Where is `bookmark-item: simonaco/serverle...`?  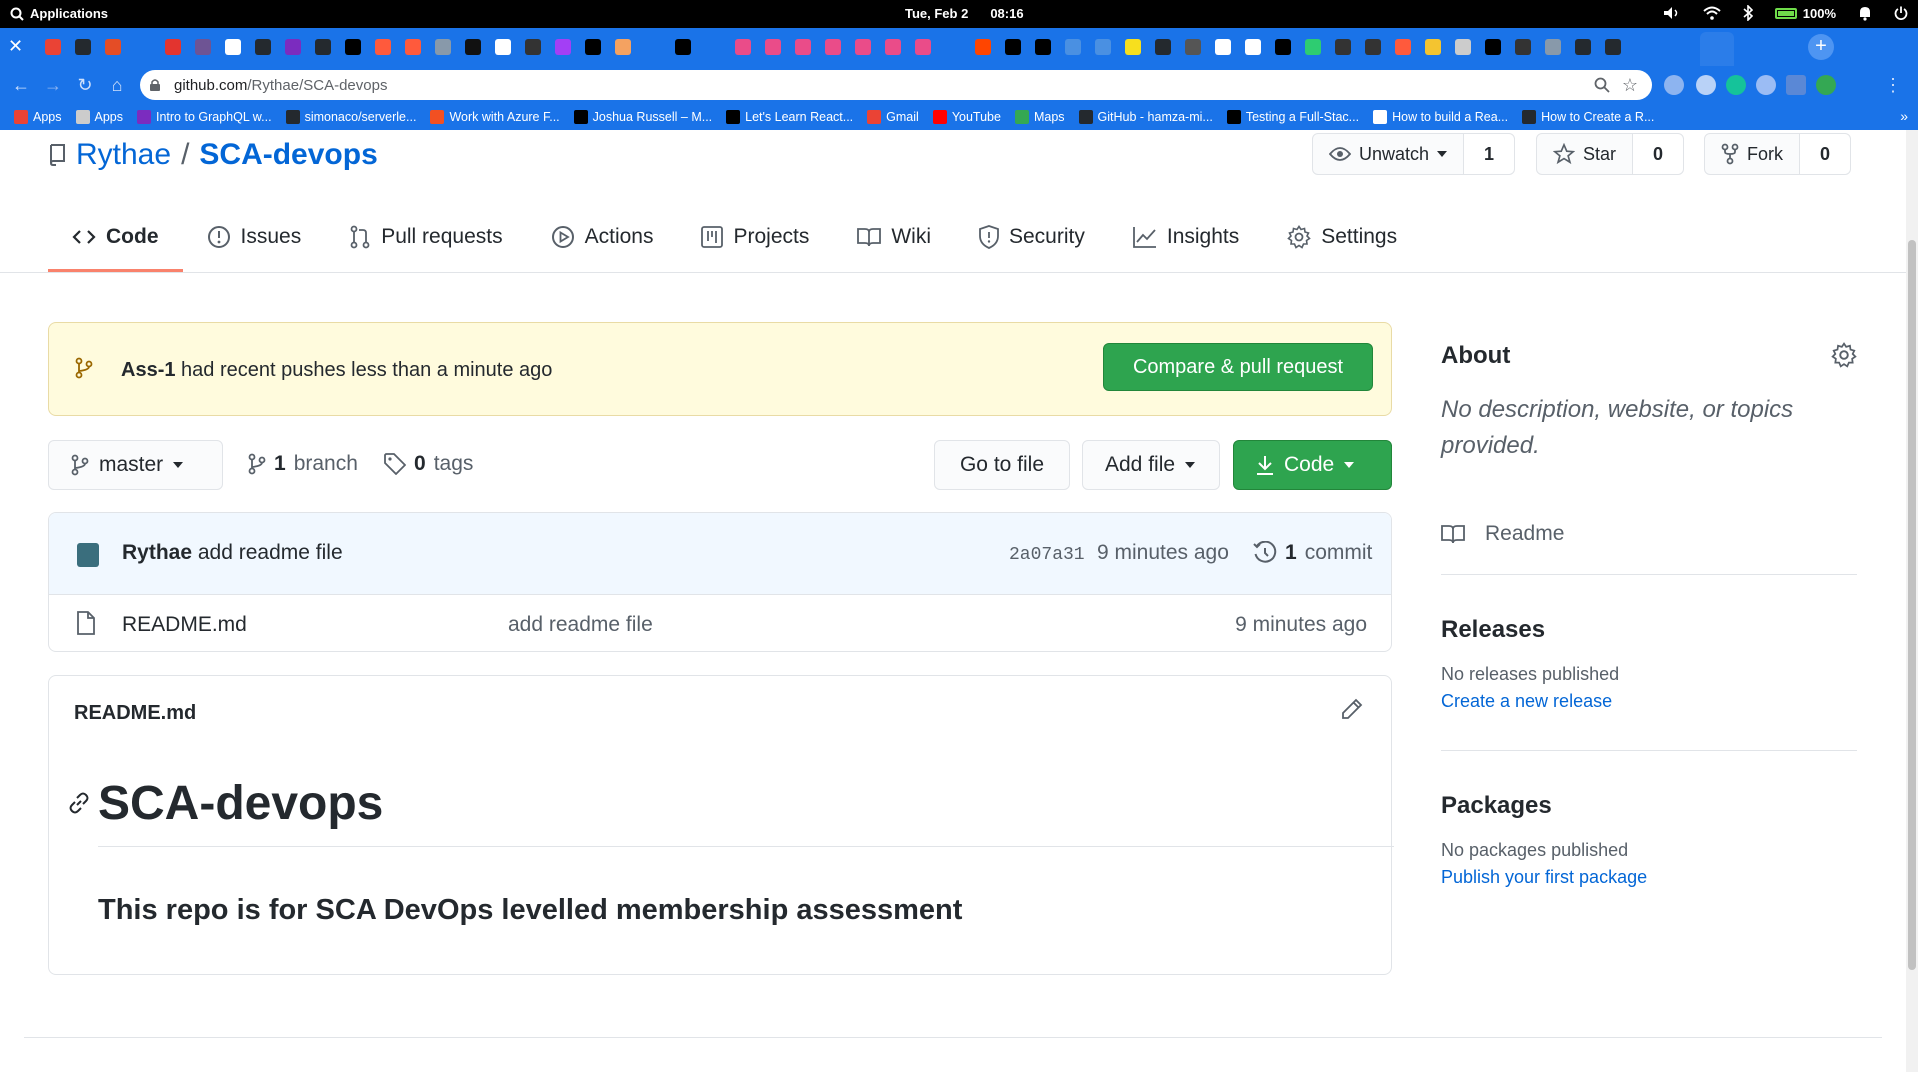 bookmark-item: simonaco/serverle... is located at coordinates (350, 117).